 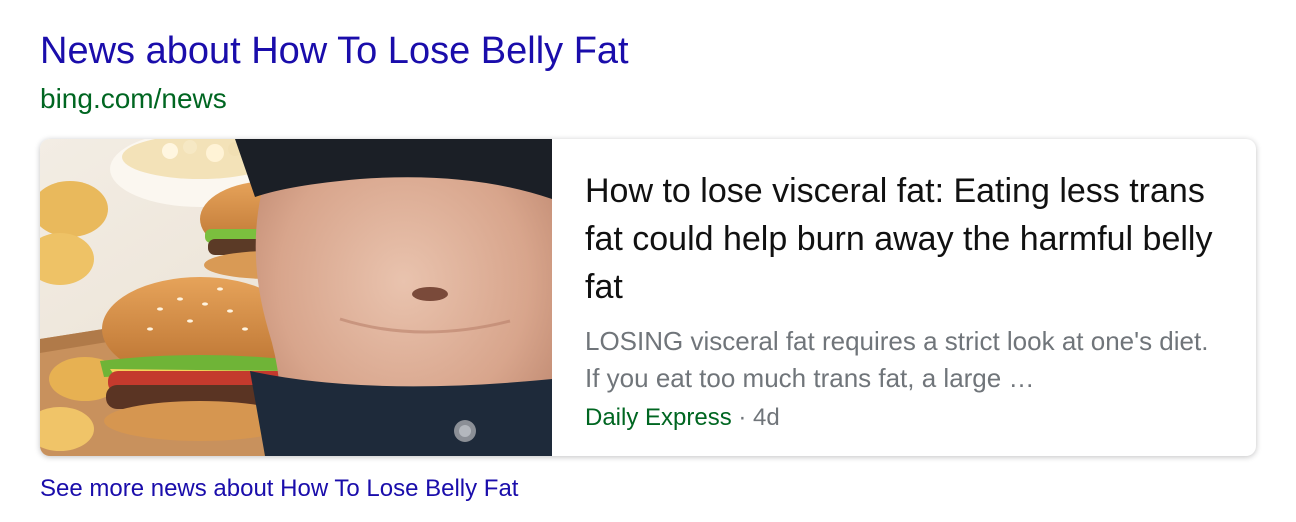 What do you see at coordinates (905, 418) in the screenshot?
I see `article-meta: Daily Express · 4d` at bounding box center [905, 418].